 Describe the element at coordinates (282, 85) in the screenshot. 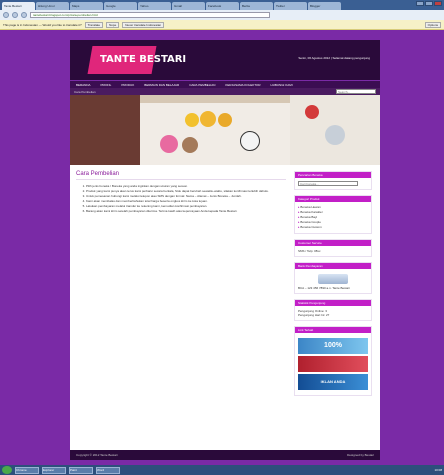

I see `nav-item-hubungi: HUBUNGI KAMI` at that location.